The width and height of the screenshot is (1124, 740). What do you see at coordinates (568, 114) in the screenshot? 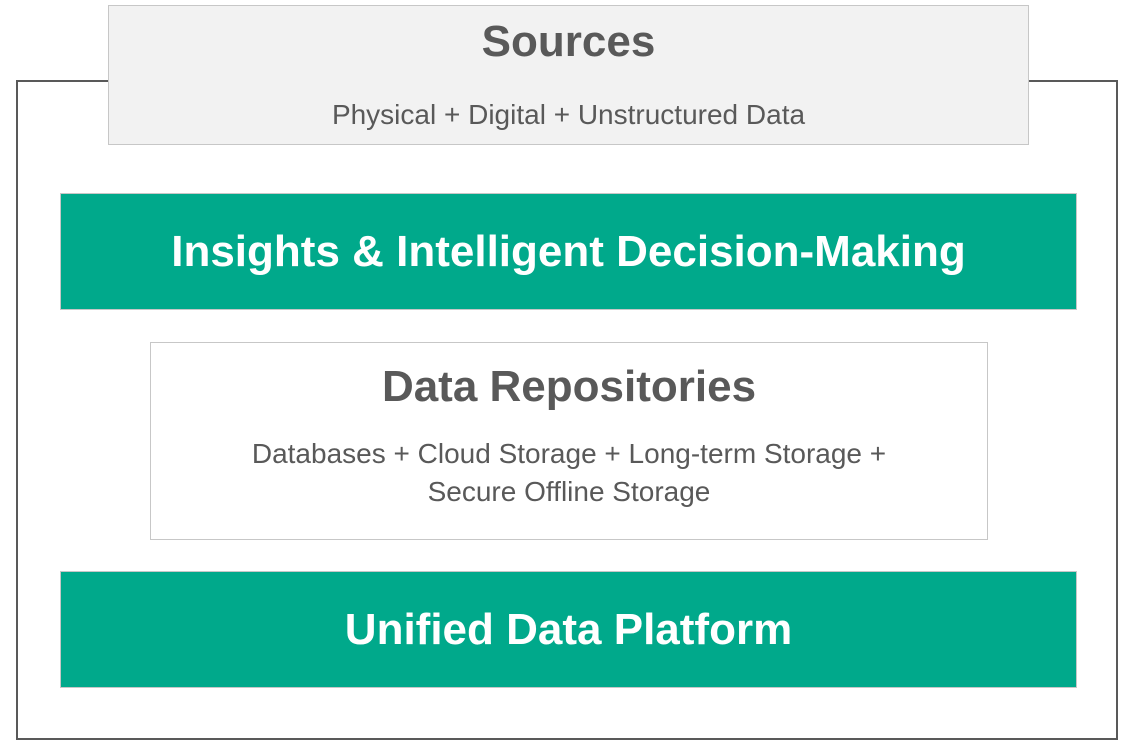
I see `sources-subtitle: Physical + Digital + Unstructured Data` at bounding box center [568, 114].